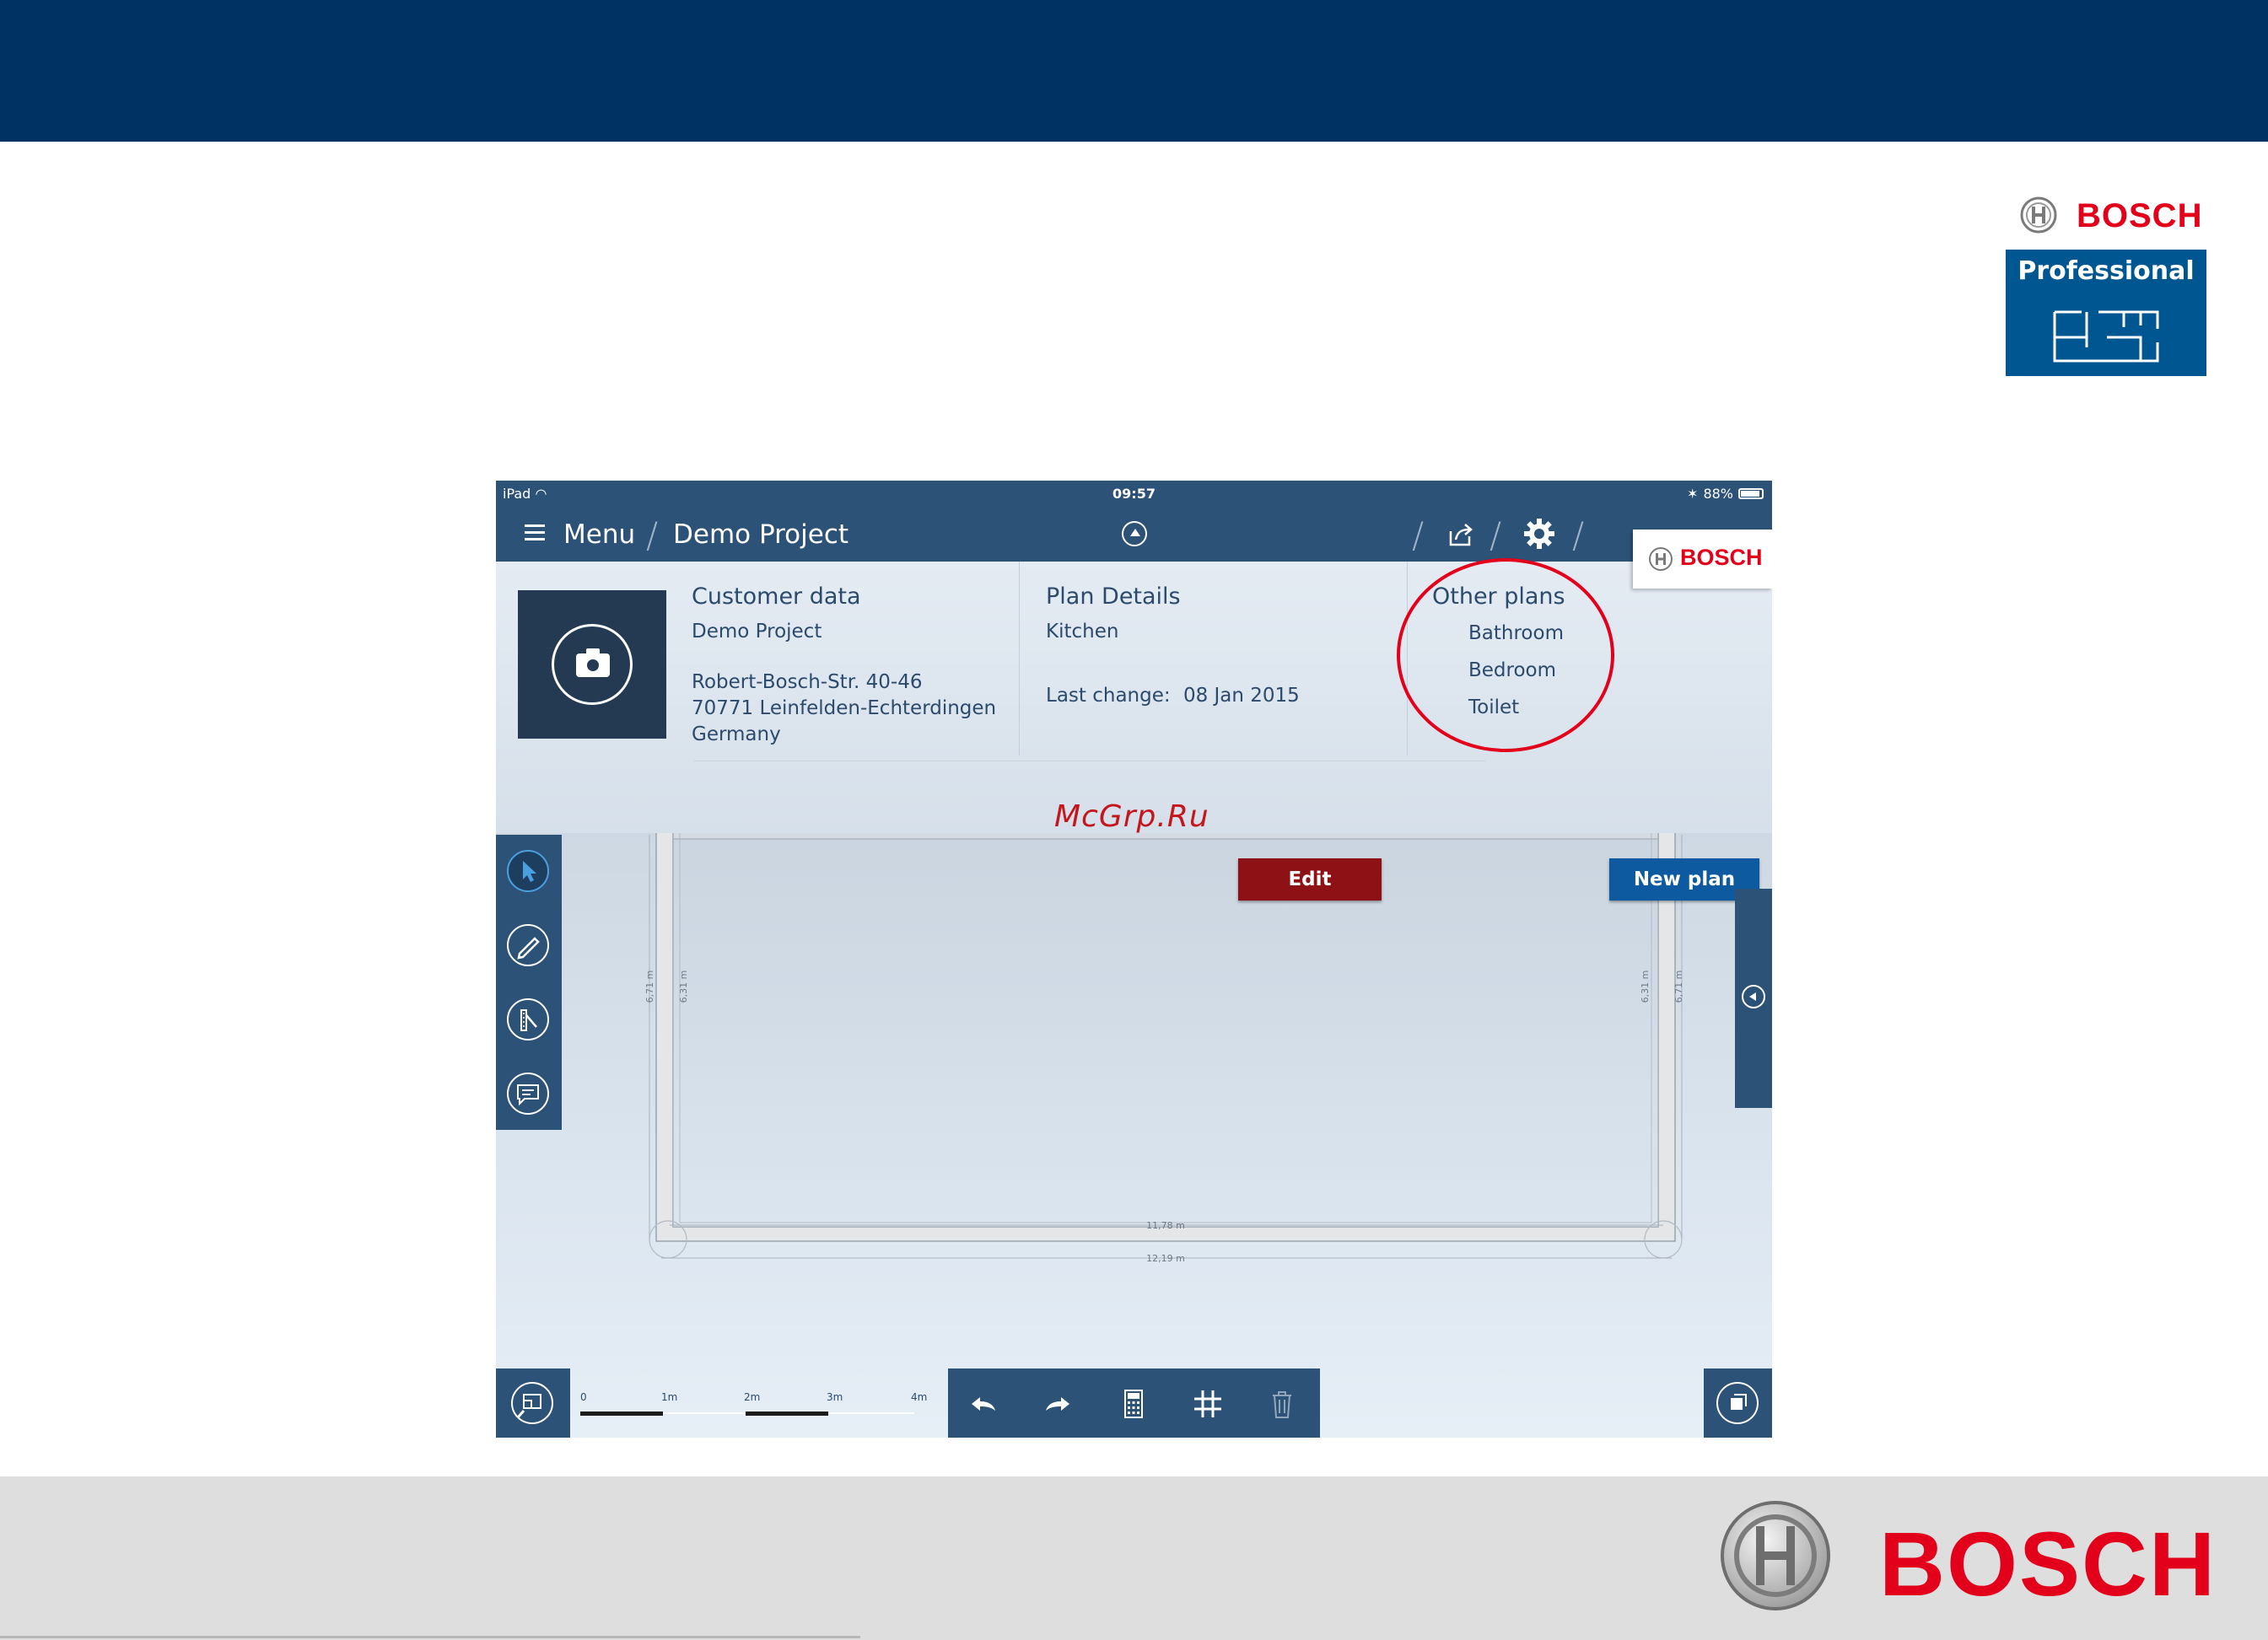  I want to click on draw-tool-button, so click(528, 945).